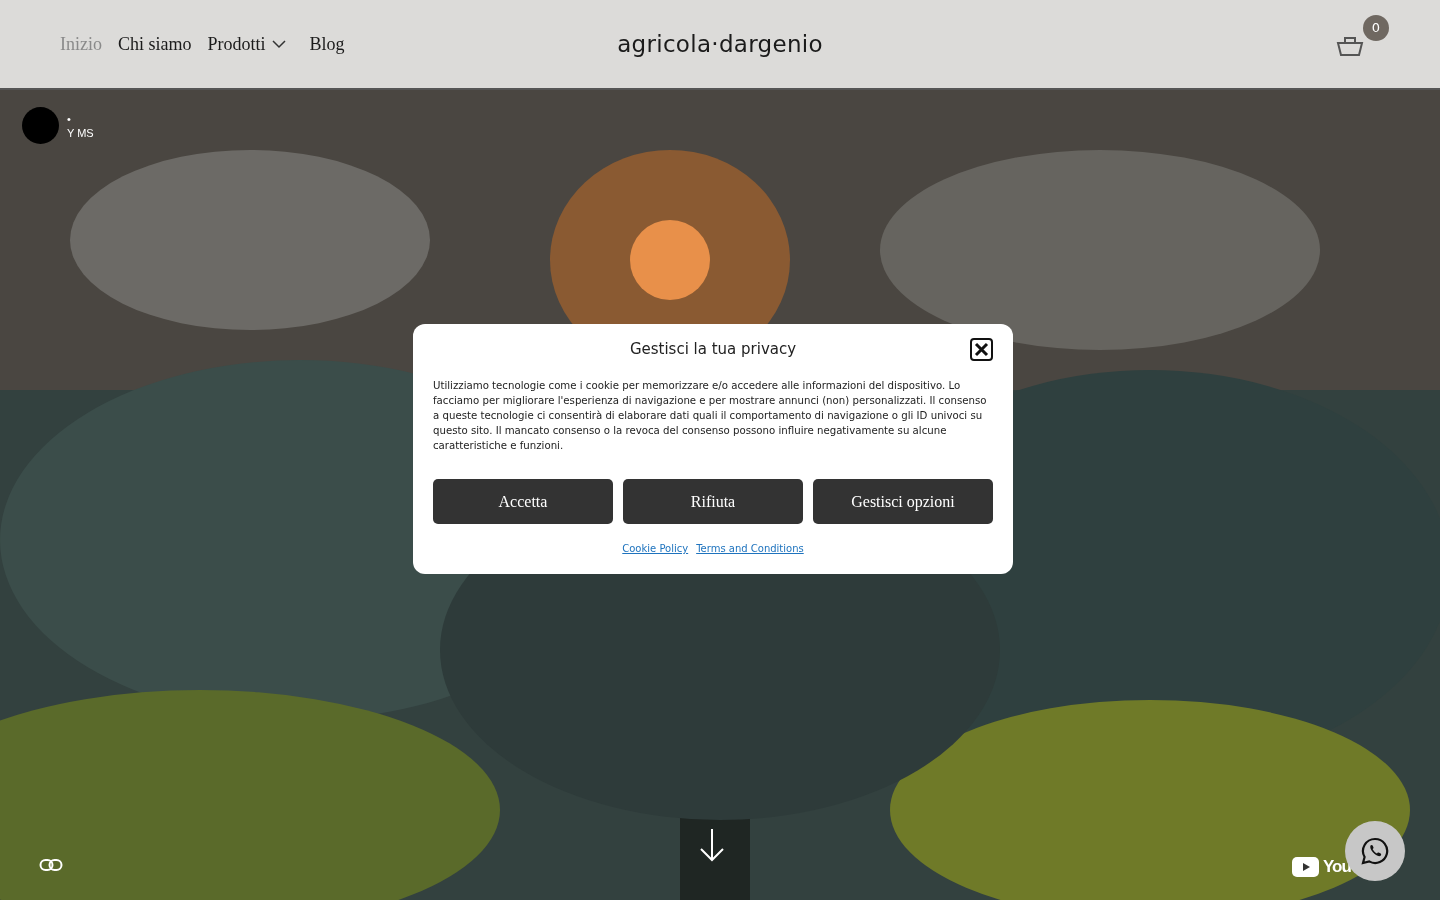 This screenshot has width=1440, height=900. I want to click on phone-chat-icon, so click(1375, 851).